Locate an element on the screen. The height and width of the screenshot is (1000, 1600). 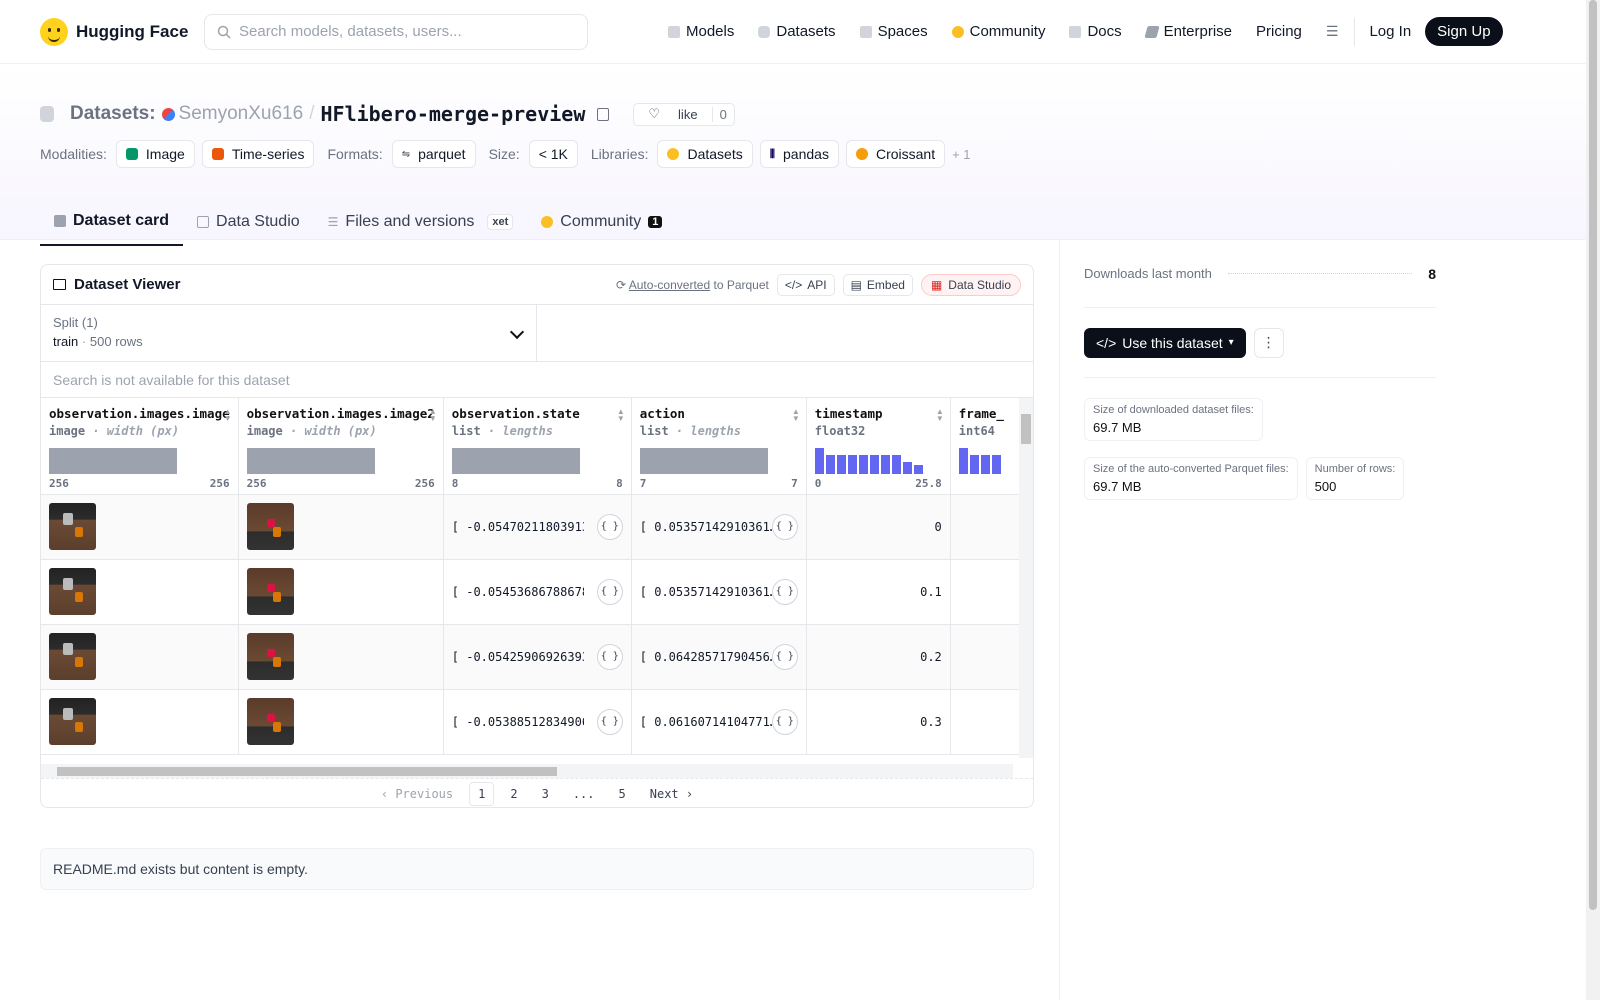
nav-community: Community is located at coordinates (999, 31).